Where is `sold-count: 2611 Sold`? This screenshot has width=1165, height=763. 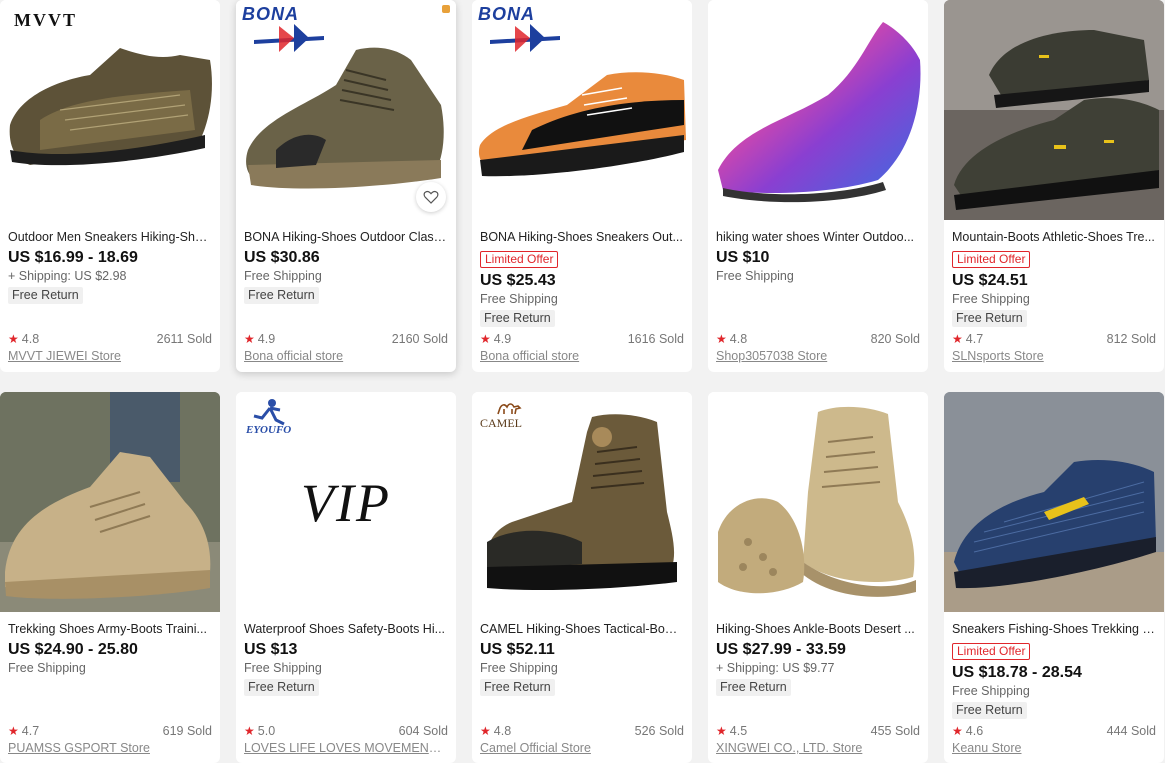 sold-count: 2611 Sold is located at coordinates (184, 339).